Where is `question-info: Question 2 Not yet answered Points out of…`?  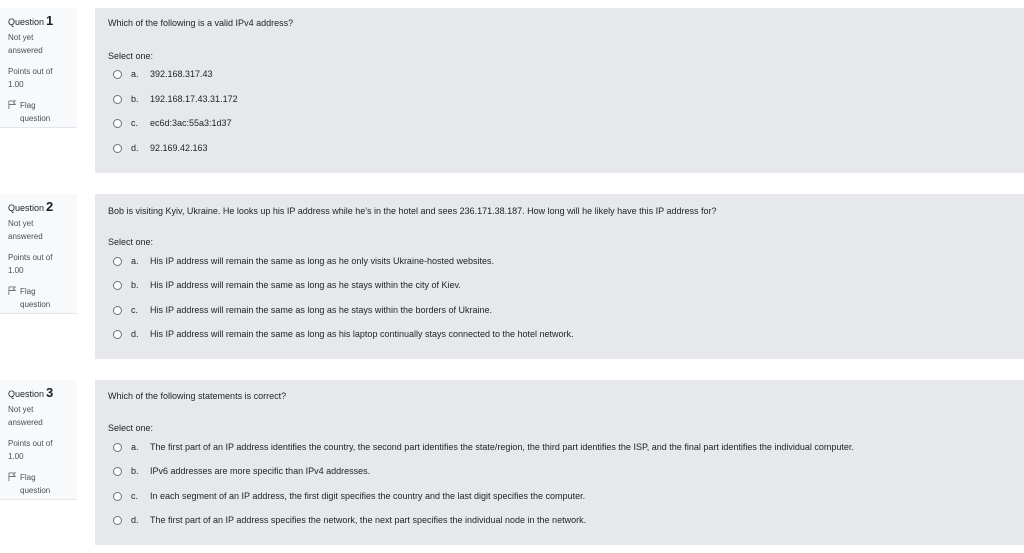
question-info: Question 2 Not yet answered Points out of… is located at coordinates (38, 254).